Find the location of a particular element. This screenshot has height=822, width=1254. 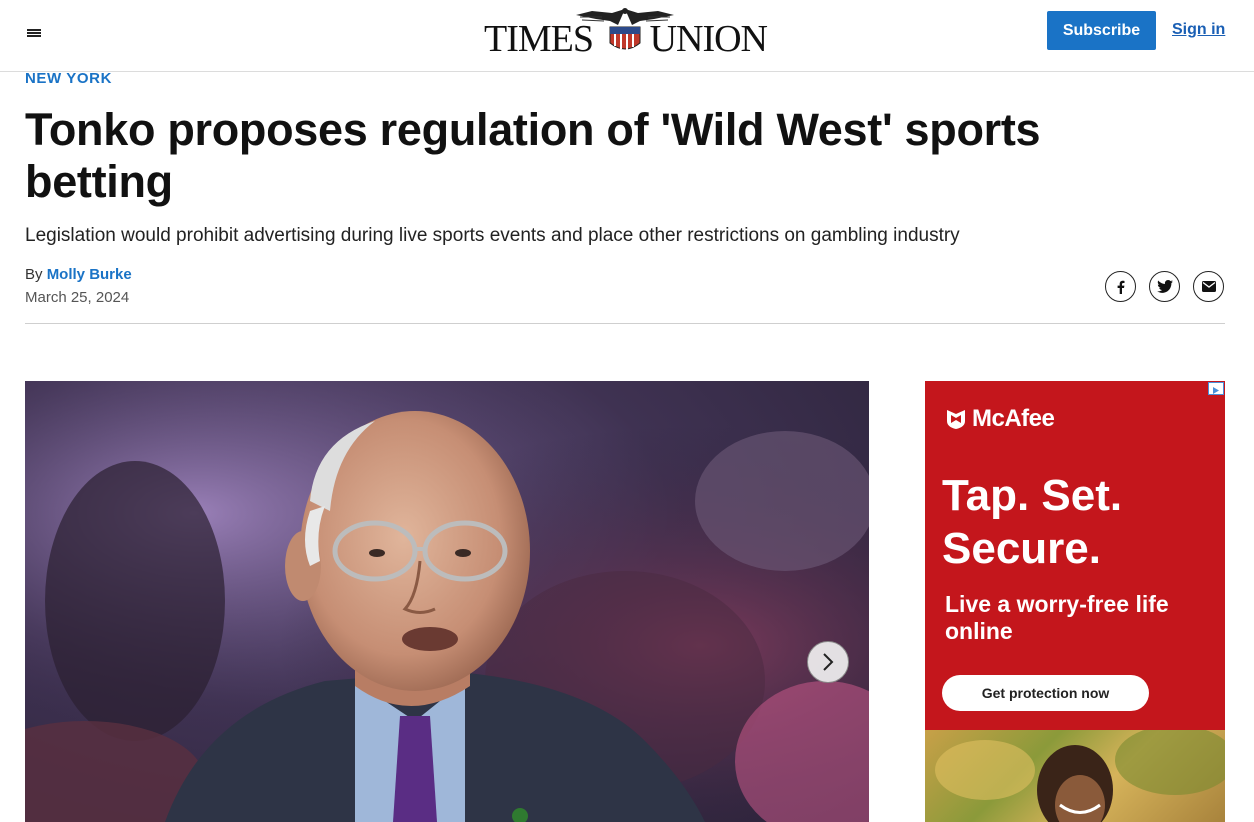

sign-in-link: Sign in is located at coordinates (1198, 30).